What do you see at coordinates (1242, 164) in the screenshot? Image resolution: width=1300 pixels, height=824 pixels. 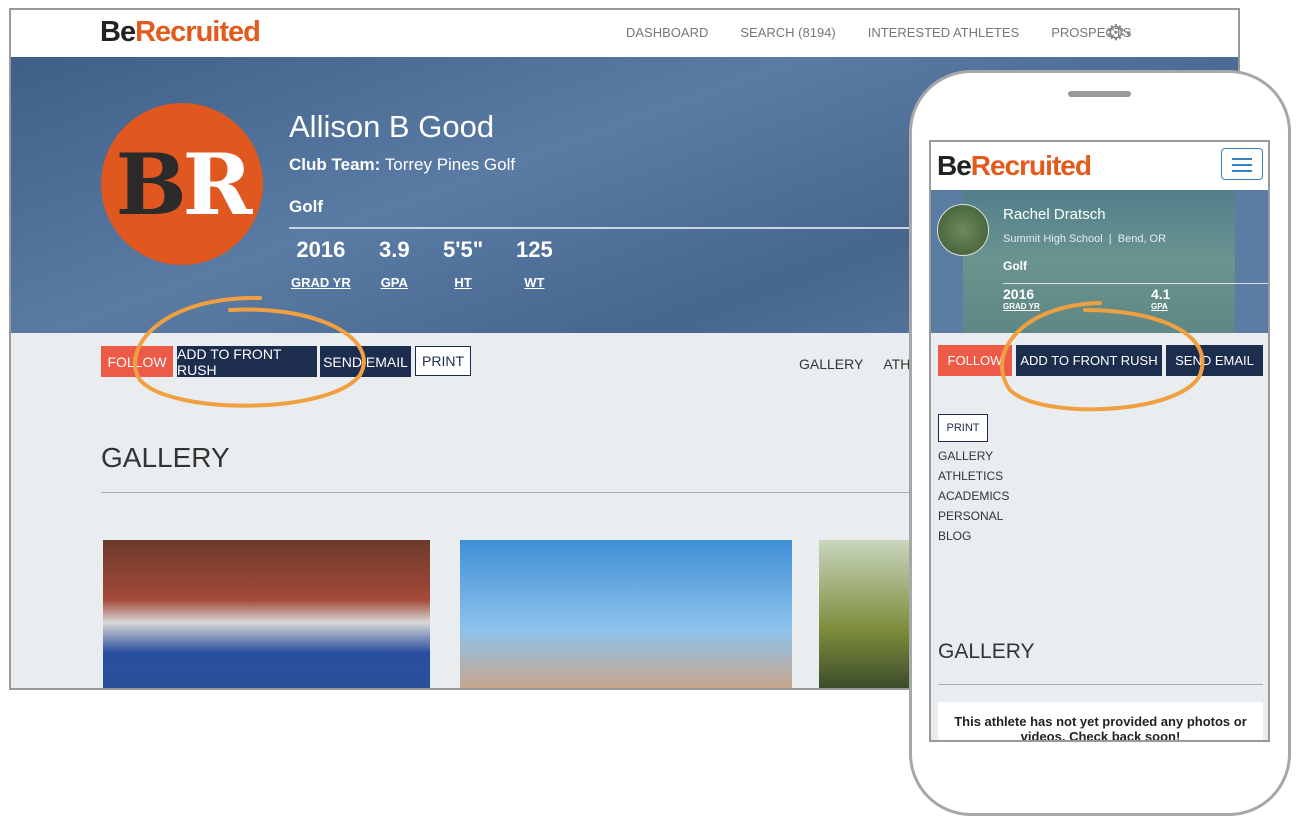 I see `hamburger-menu-icon` at bounding box center [1242, 164].